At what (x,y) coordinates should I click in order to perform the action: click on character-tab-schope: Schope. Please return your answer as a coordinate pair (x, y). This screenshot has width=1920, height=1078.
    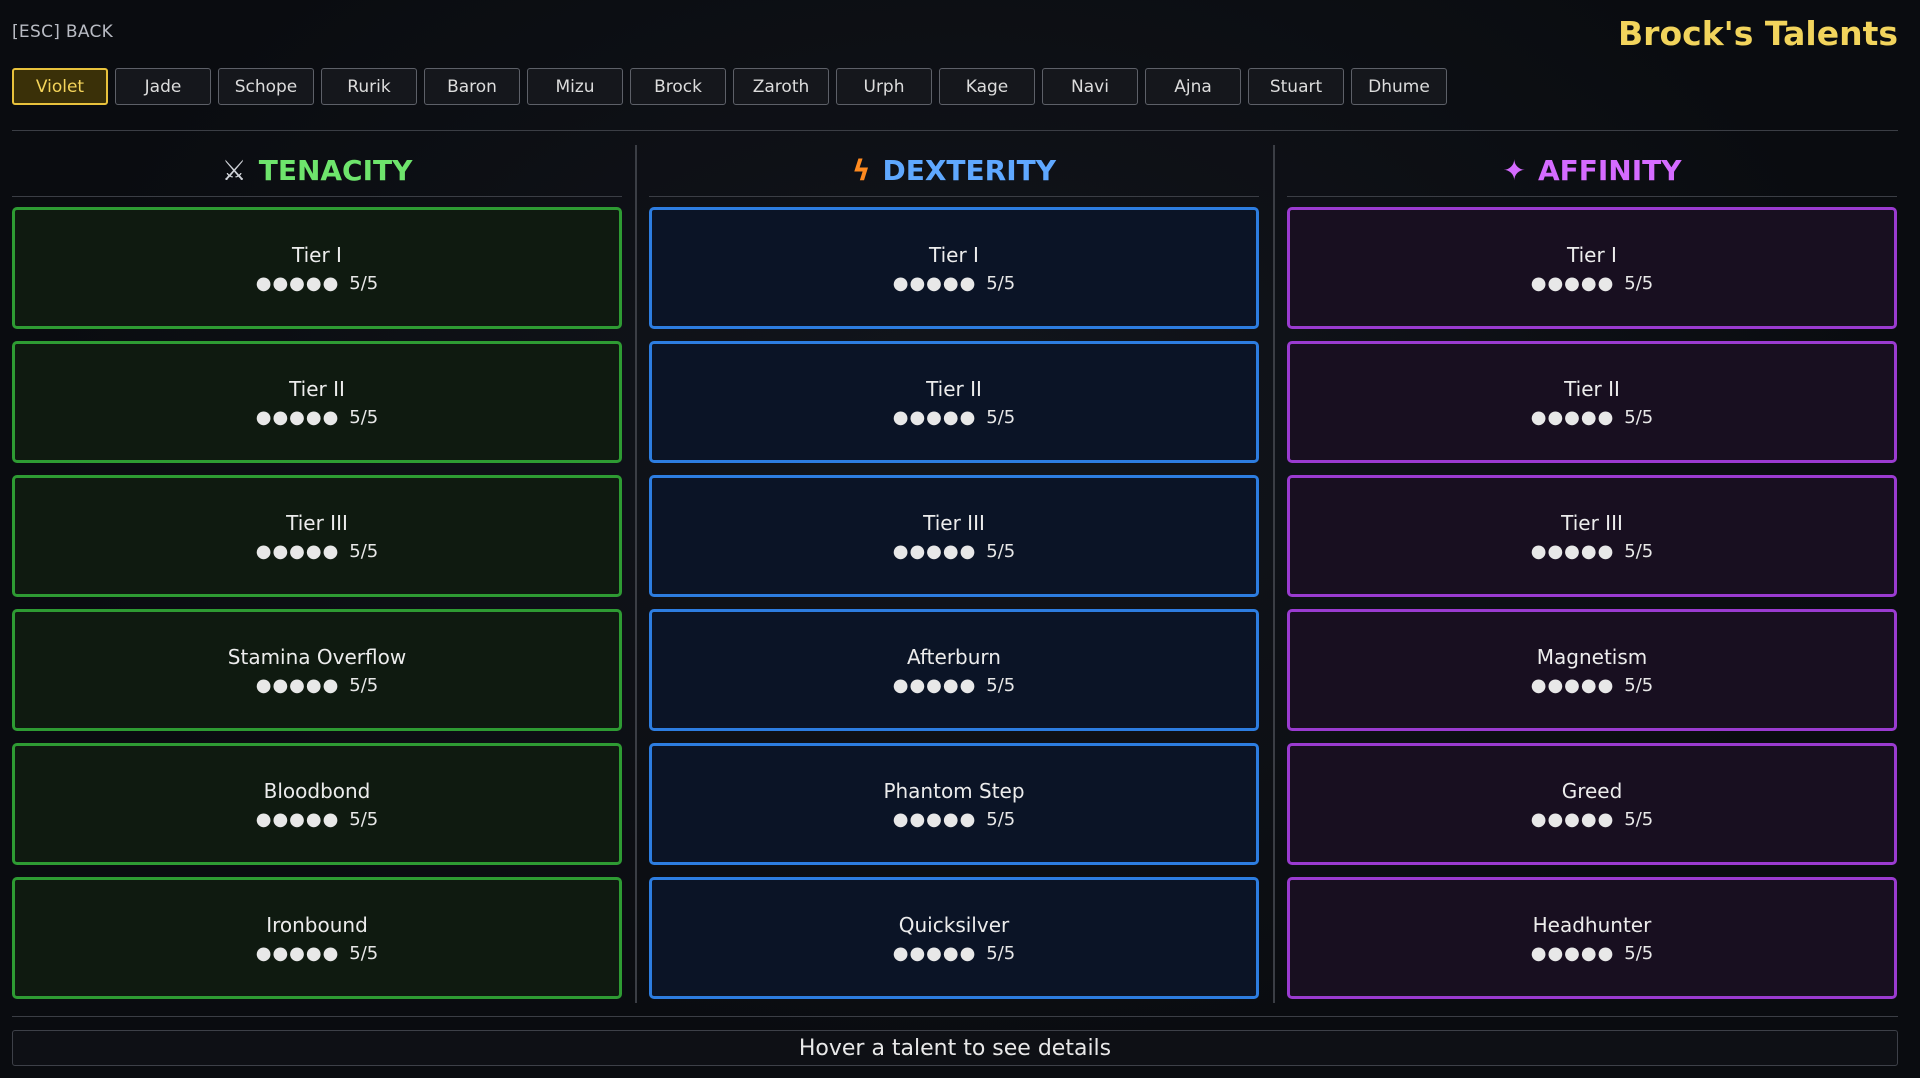
    Looking at the image, I should click on (266, 86).